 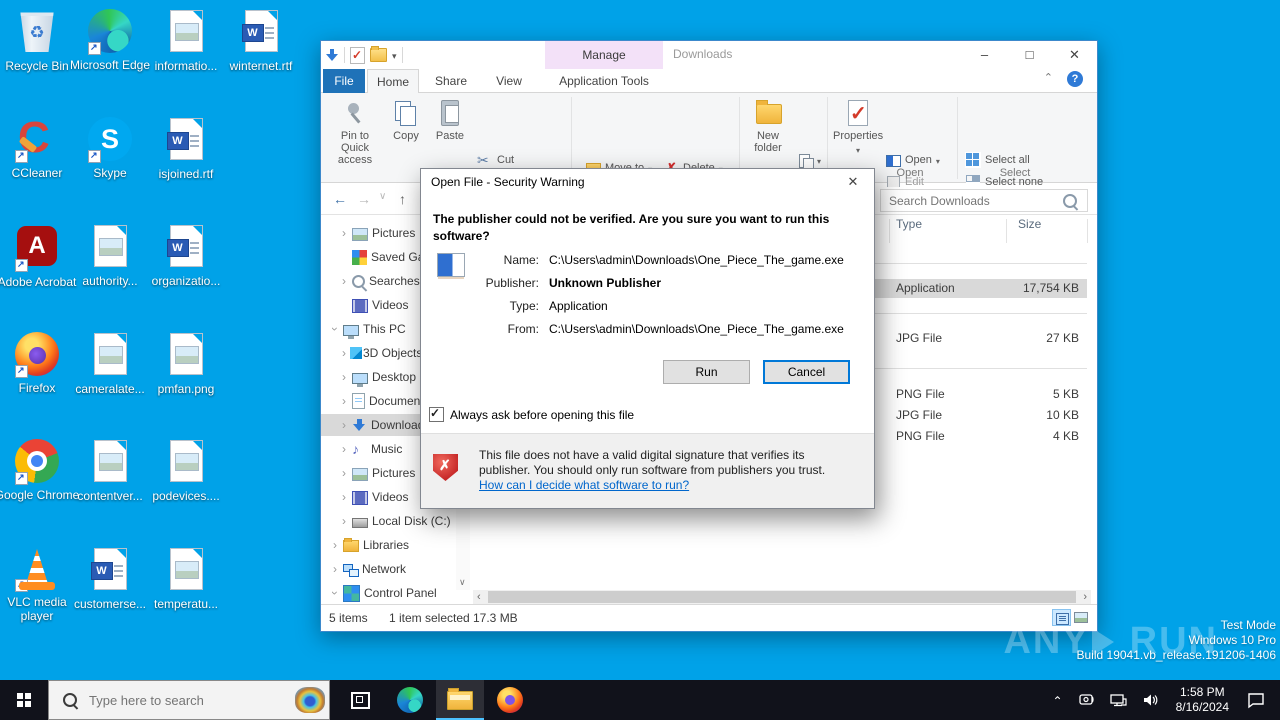 I want to click on taskbar-search-input, so click(x=191, y=700).